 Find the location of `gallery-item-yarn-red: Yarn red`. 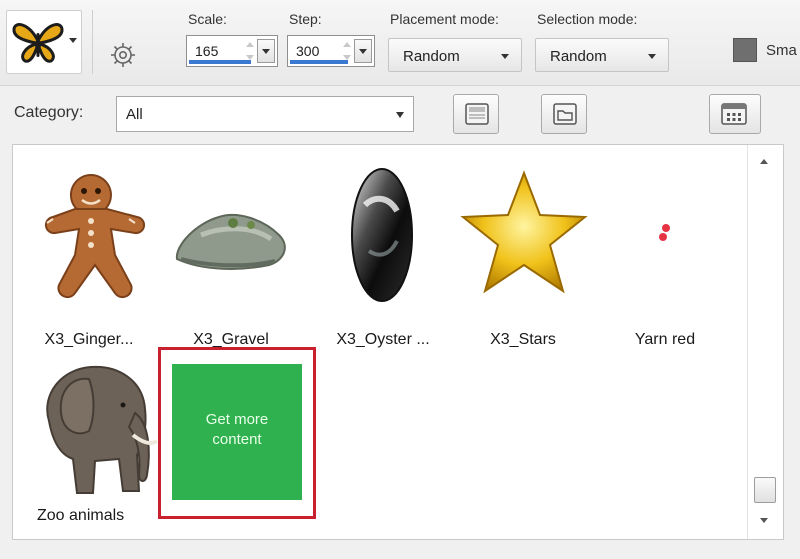

gallery-item-yarn-red: Yarn red is located at coordinates (665, 254).